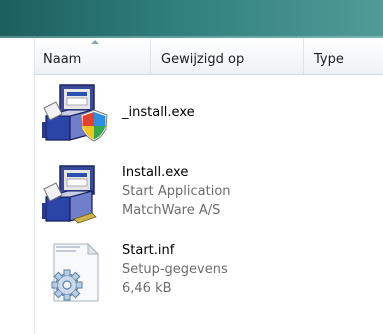 The height and width of the screenshot is (334, 383). What do you see at coordinates (329, 59) in the screenshot?
I see `column-header-type-label: Type` at bounding box center [329, 59].